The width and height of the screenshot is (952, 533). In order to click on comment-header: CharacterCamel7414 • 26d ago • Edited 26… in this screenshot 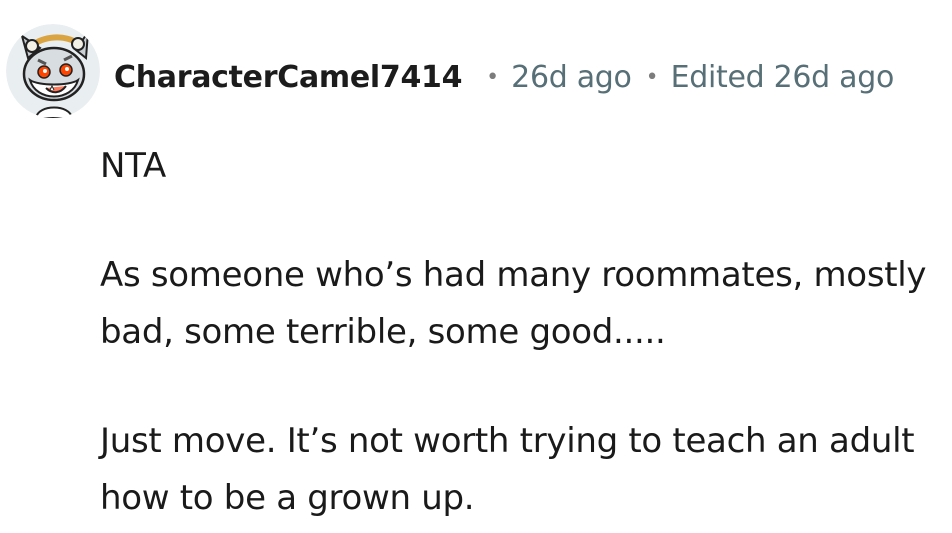, I will do `click(504, 77)`.